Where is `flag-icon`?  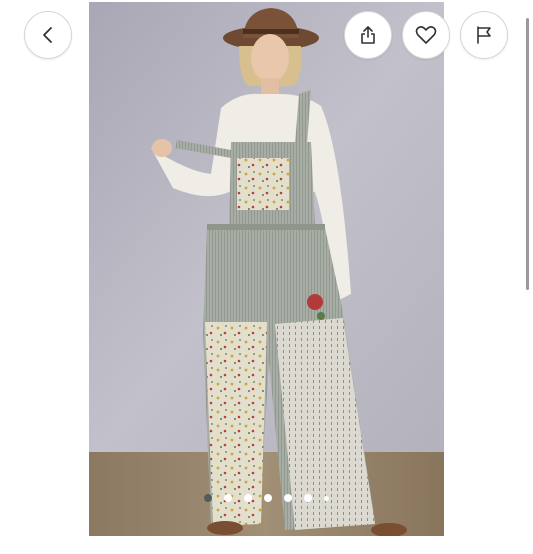
flag-icon is located at coordinates (484, 35).